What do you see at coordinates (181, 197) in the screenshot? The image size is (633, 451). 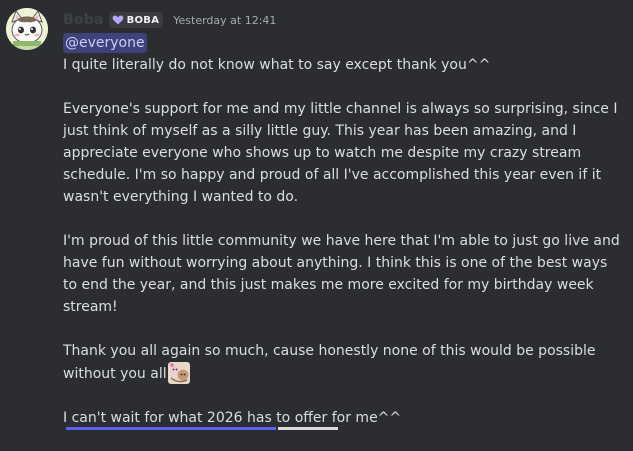 I see `text-line: wasn't everything I wanted to do.` at bounding box center [181, 197].